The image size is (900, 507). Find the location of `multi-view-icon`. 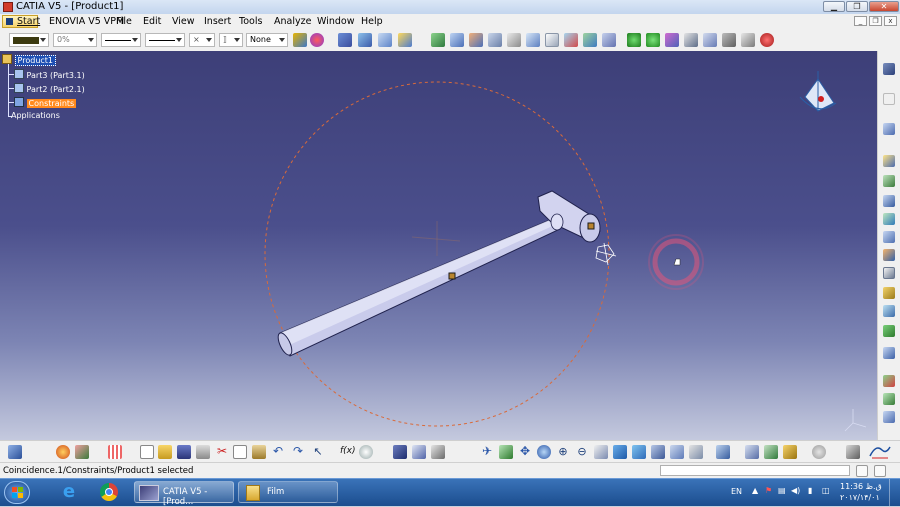

multi-view-icon is located at coordinates (620, 452).